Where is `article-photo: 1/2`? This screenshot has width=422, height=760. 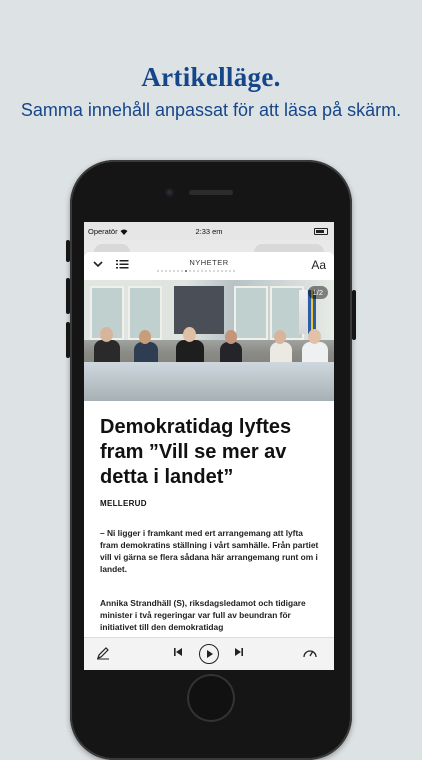
article-photo: 1/2 is located at coordinates (209, 340).